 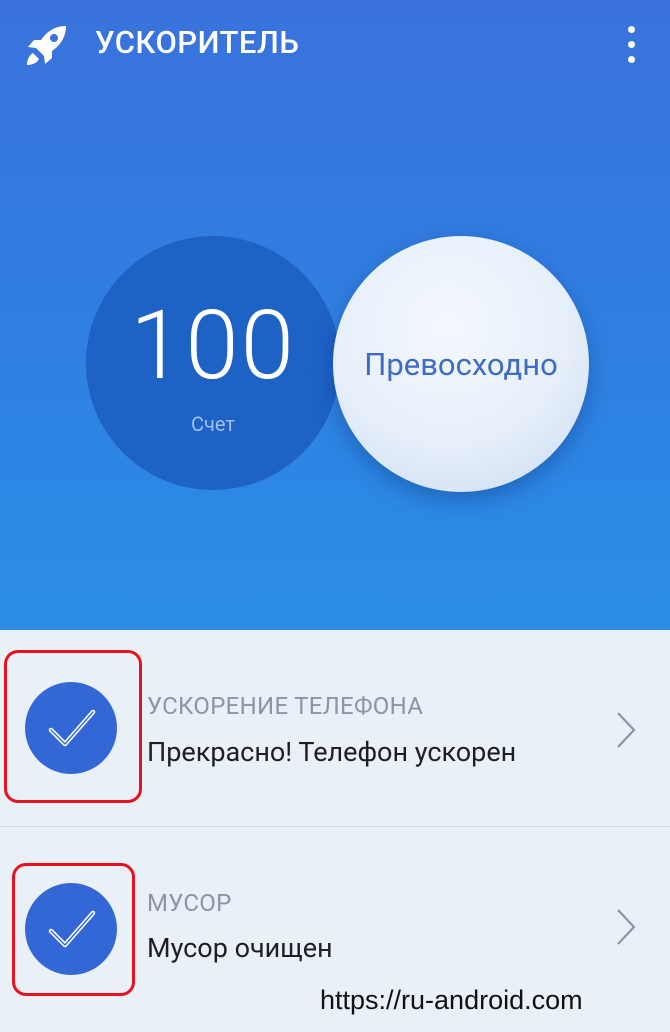 I want to click on item-description: Прекрасно! Телефон ускорен, so click(x=332, y=752).